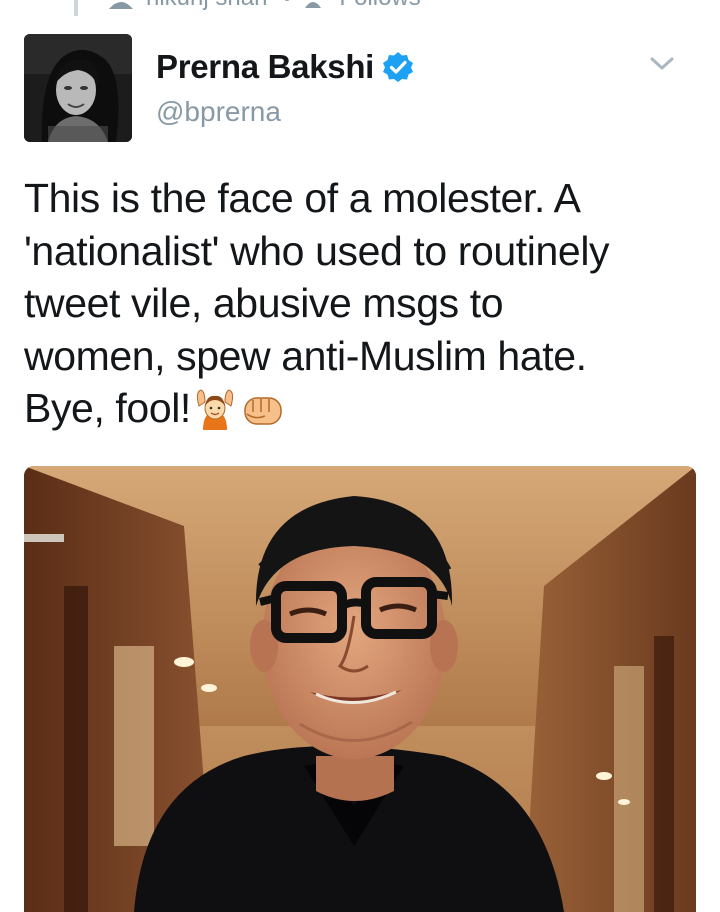 The height and width of the screenshot is (912, 720). I want to click on author-handle: @bprerna, so click(218, 112).